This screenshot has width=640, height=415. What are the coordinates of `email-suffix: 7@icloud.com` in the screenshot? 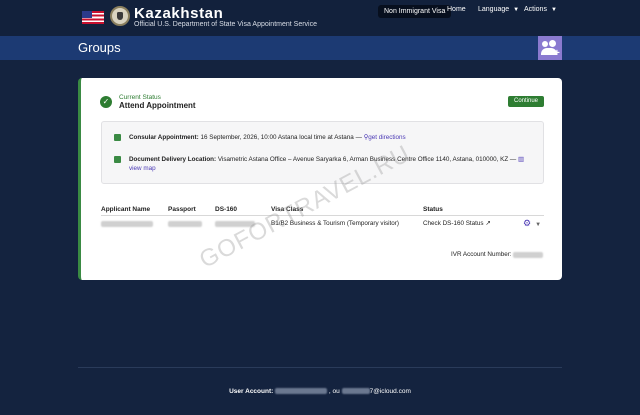 It's located at (390, 391).